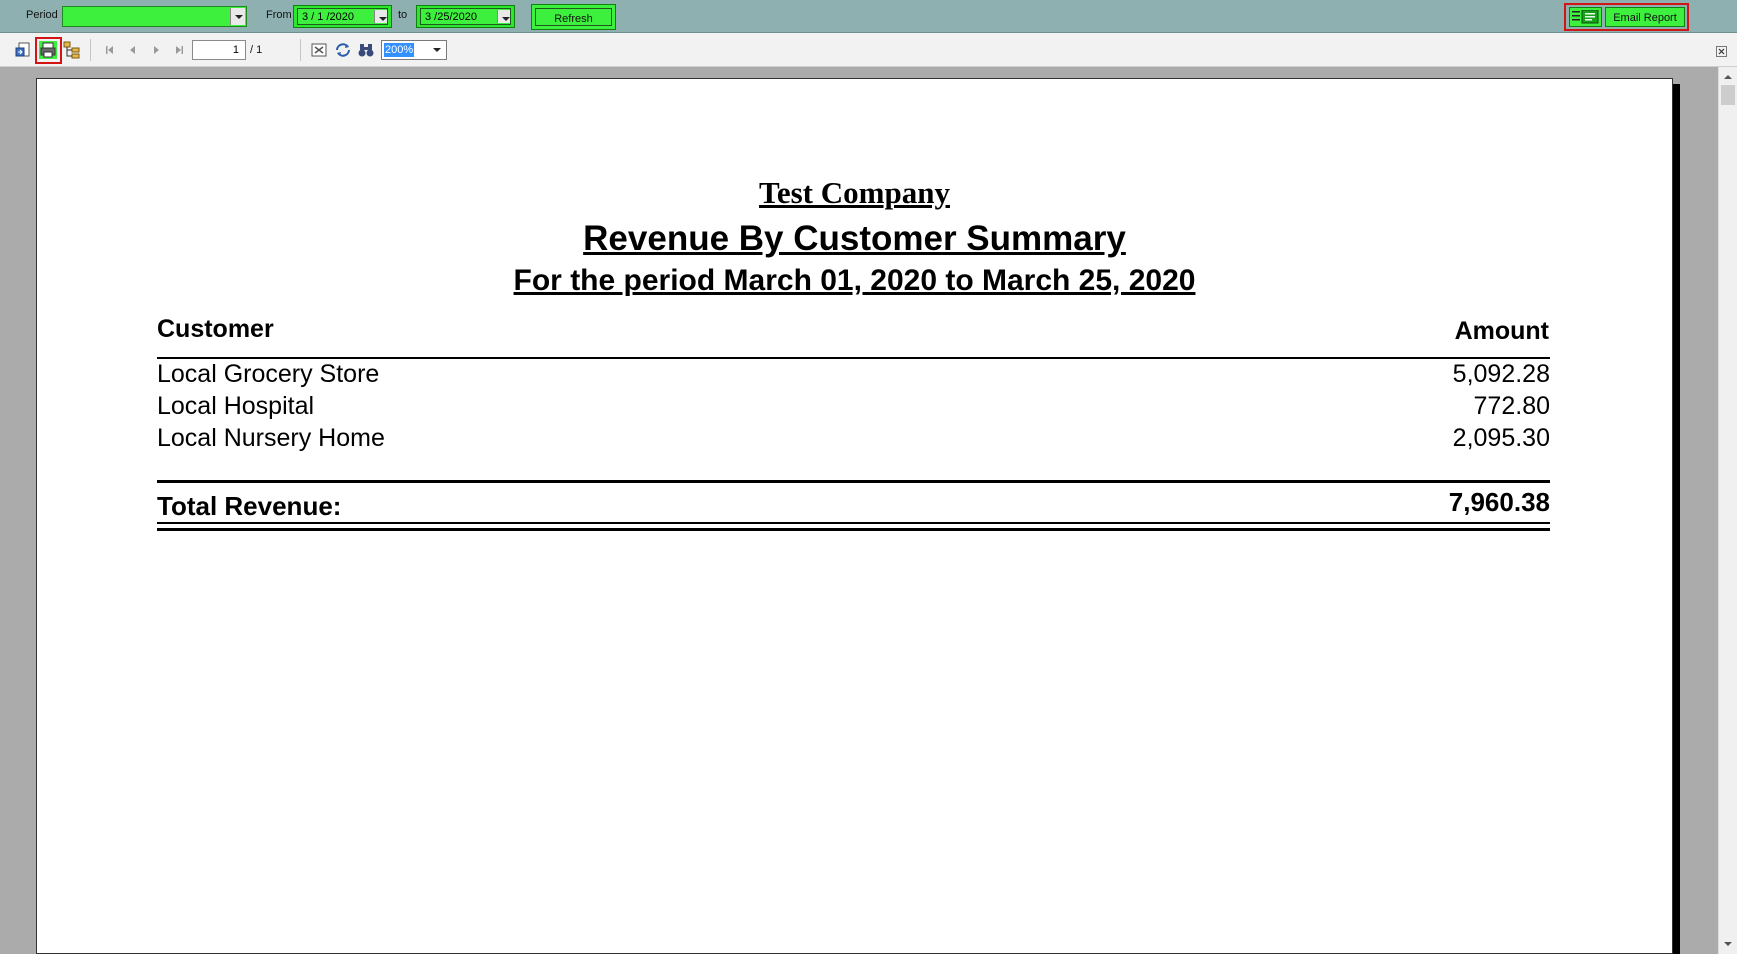 This screenshot has width=1737, height=954. Describe the element at coordinates (328, 17) in the screenshot. I see `from-date-value: 3 / 1 /2020` at that location.